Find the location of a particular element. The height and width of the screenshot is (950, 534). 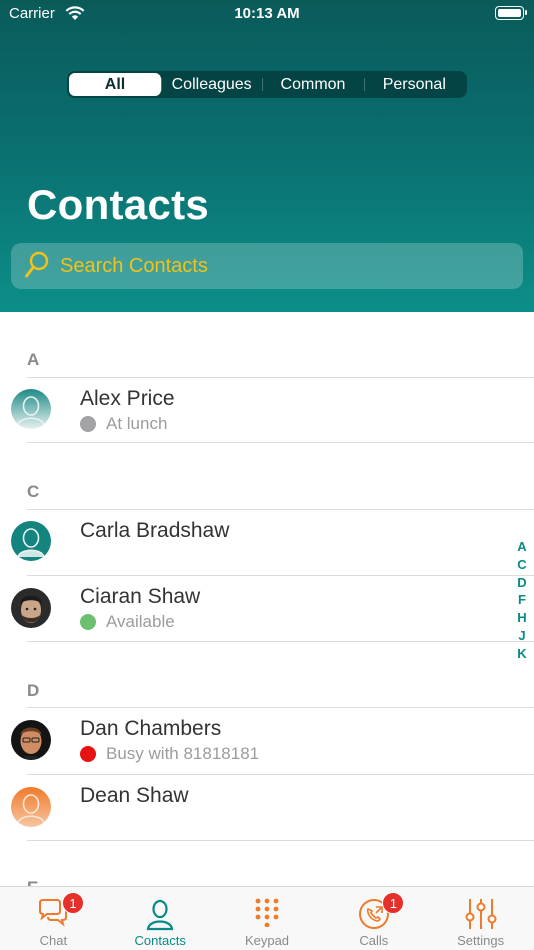

index-letter-c: C is located at coordinates (522, 565).